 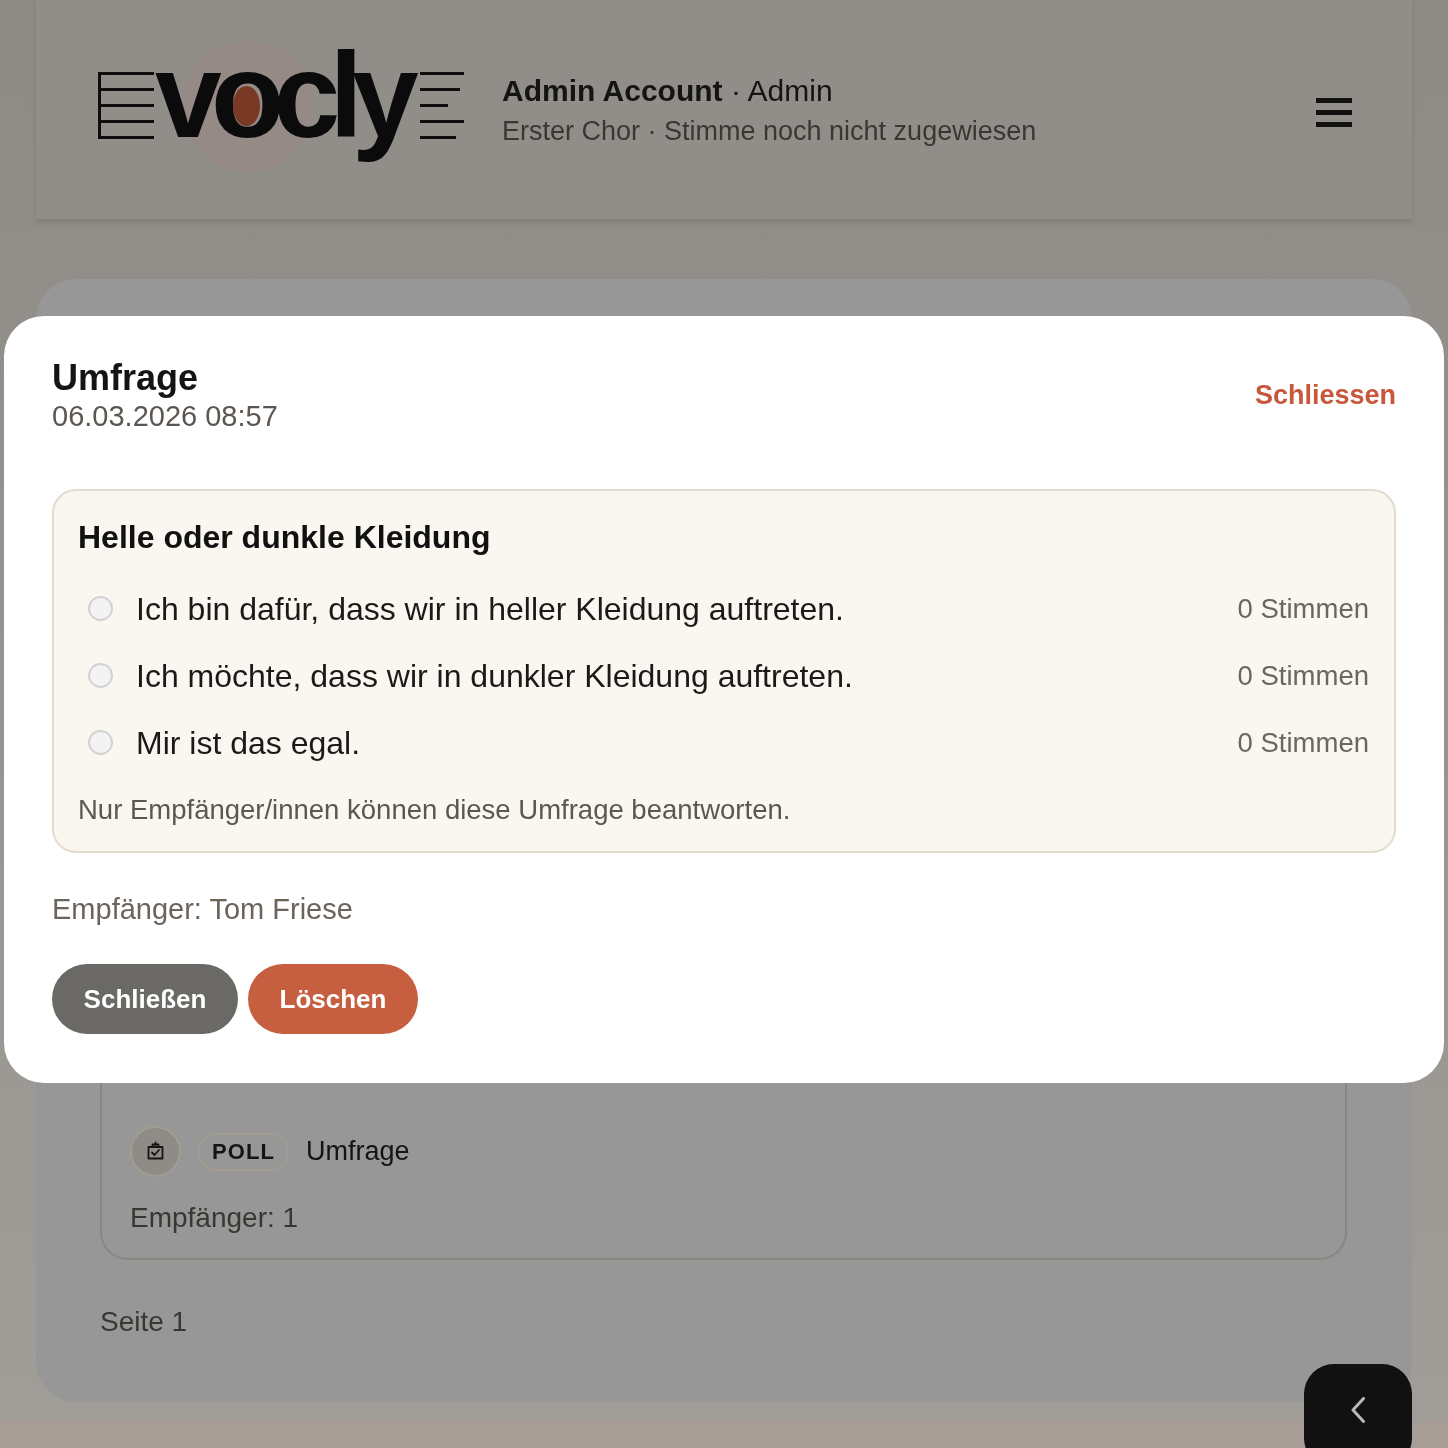 I want to click on clipboard-check-icon, so click(x=155, y=1151).